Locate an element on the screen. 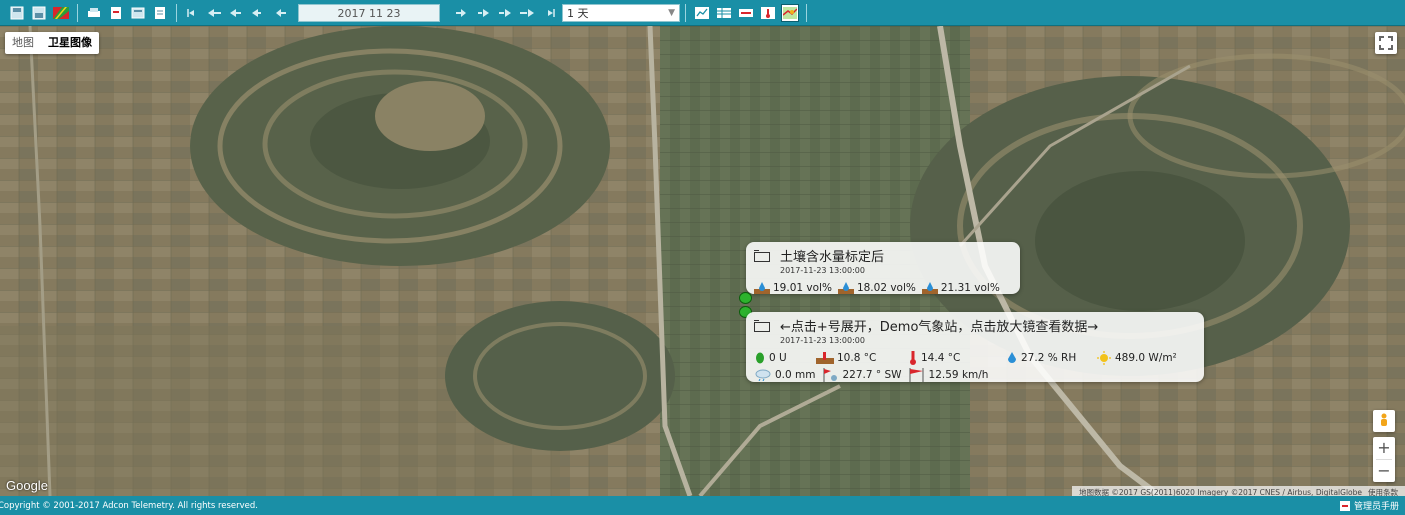 This screenshot has width=1405, height=515. wind-direction-icon is located at coordinates (830, 375).